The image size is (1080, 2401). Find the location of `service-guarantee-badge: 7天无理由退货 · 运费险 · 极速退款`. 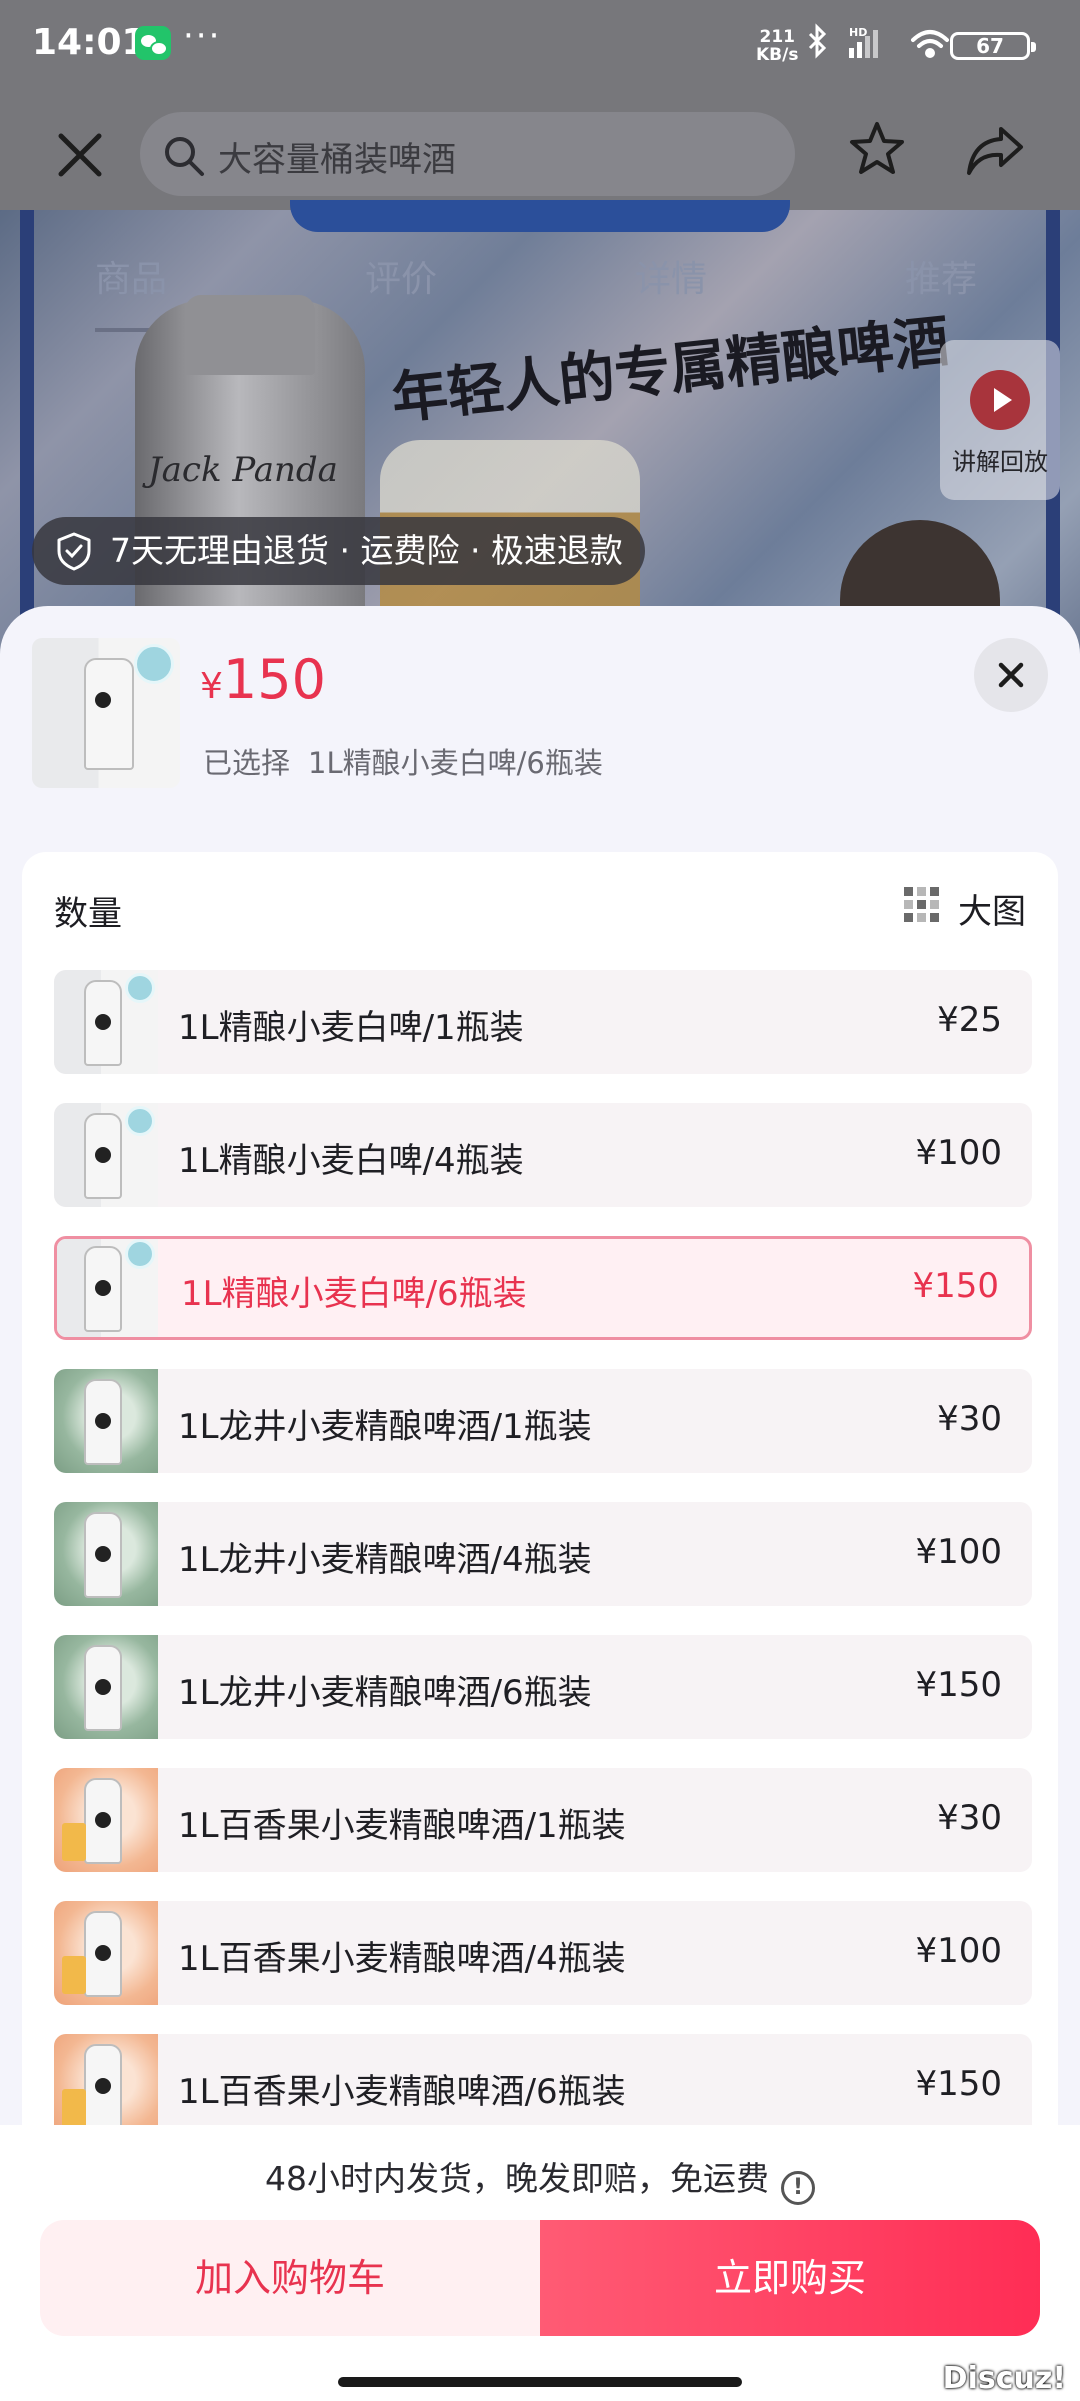

service-guarantee-badge: 7天无理由退货 · 运费险 · 极速退款 is located at coordinates (338, 551).